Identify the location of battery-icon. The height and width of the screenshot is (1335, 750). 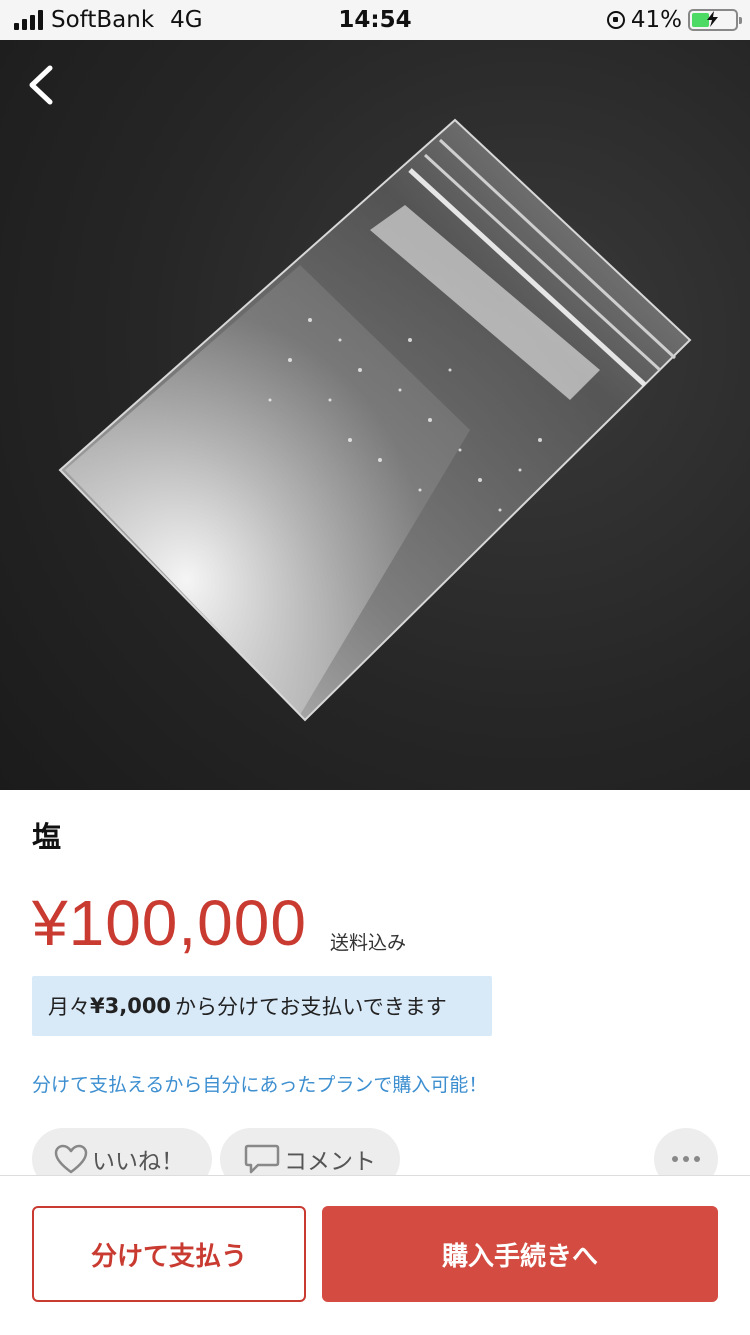
(715, 20).